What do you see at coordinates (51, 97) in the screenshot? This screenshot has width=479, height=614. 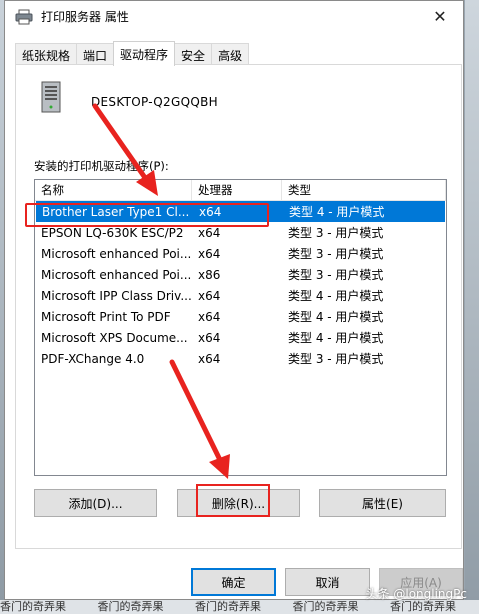 I see `server-icon` at bounding box center [51, 97].